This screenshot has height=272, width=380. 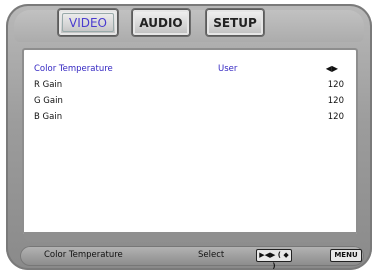 I want to click on status-select-label: Select, so click(x=211, y=255).